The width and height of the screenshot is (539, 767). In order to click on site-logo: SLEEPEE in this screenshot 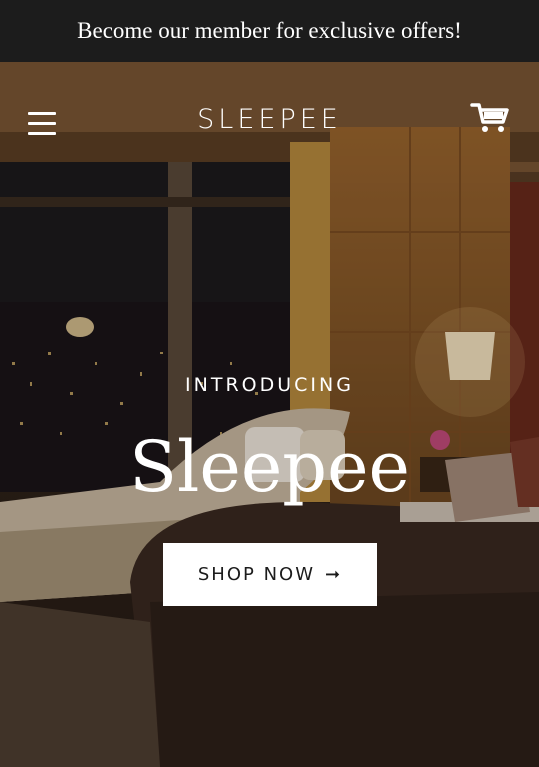, I will do `click(269, 119)`.